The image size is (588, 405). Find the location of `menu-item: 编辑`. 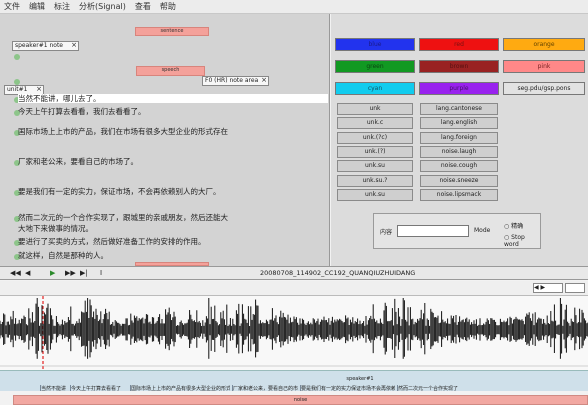

menu-item: 编辑 is located at coordinates (37, 6).